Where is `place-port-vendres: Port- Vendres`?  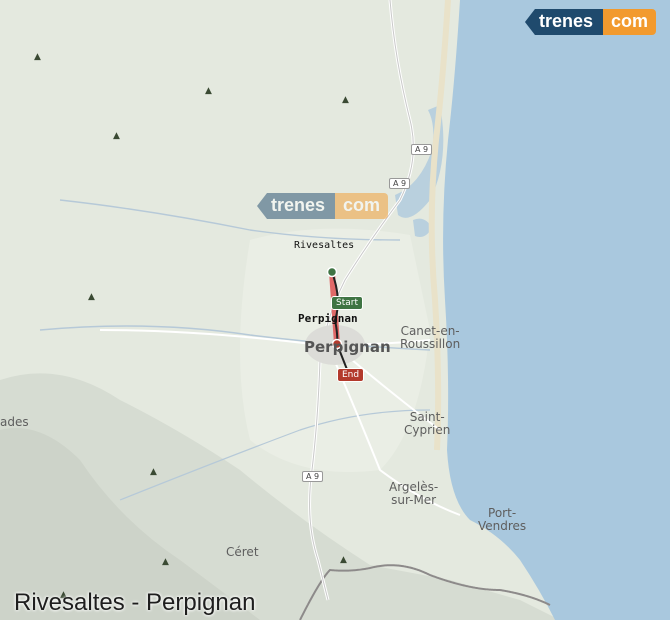
place-port-vendres: Port- Vendres is located at coordinates (502, 519).